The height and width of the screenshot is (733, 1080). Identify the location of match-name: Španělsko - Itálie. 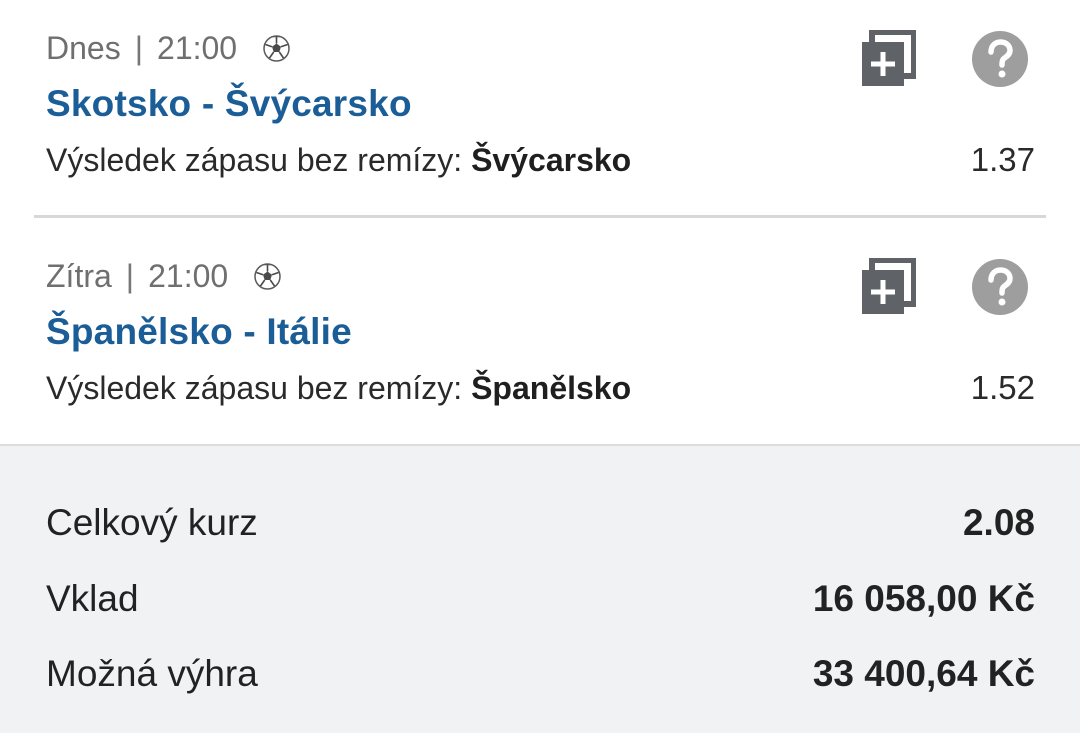
(199, 332).